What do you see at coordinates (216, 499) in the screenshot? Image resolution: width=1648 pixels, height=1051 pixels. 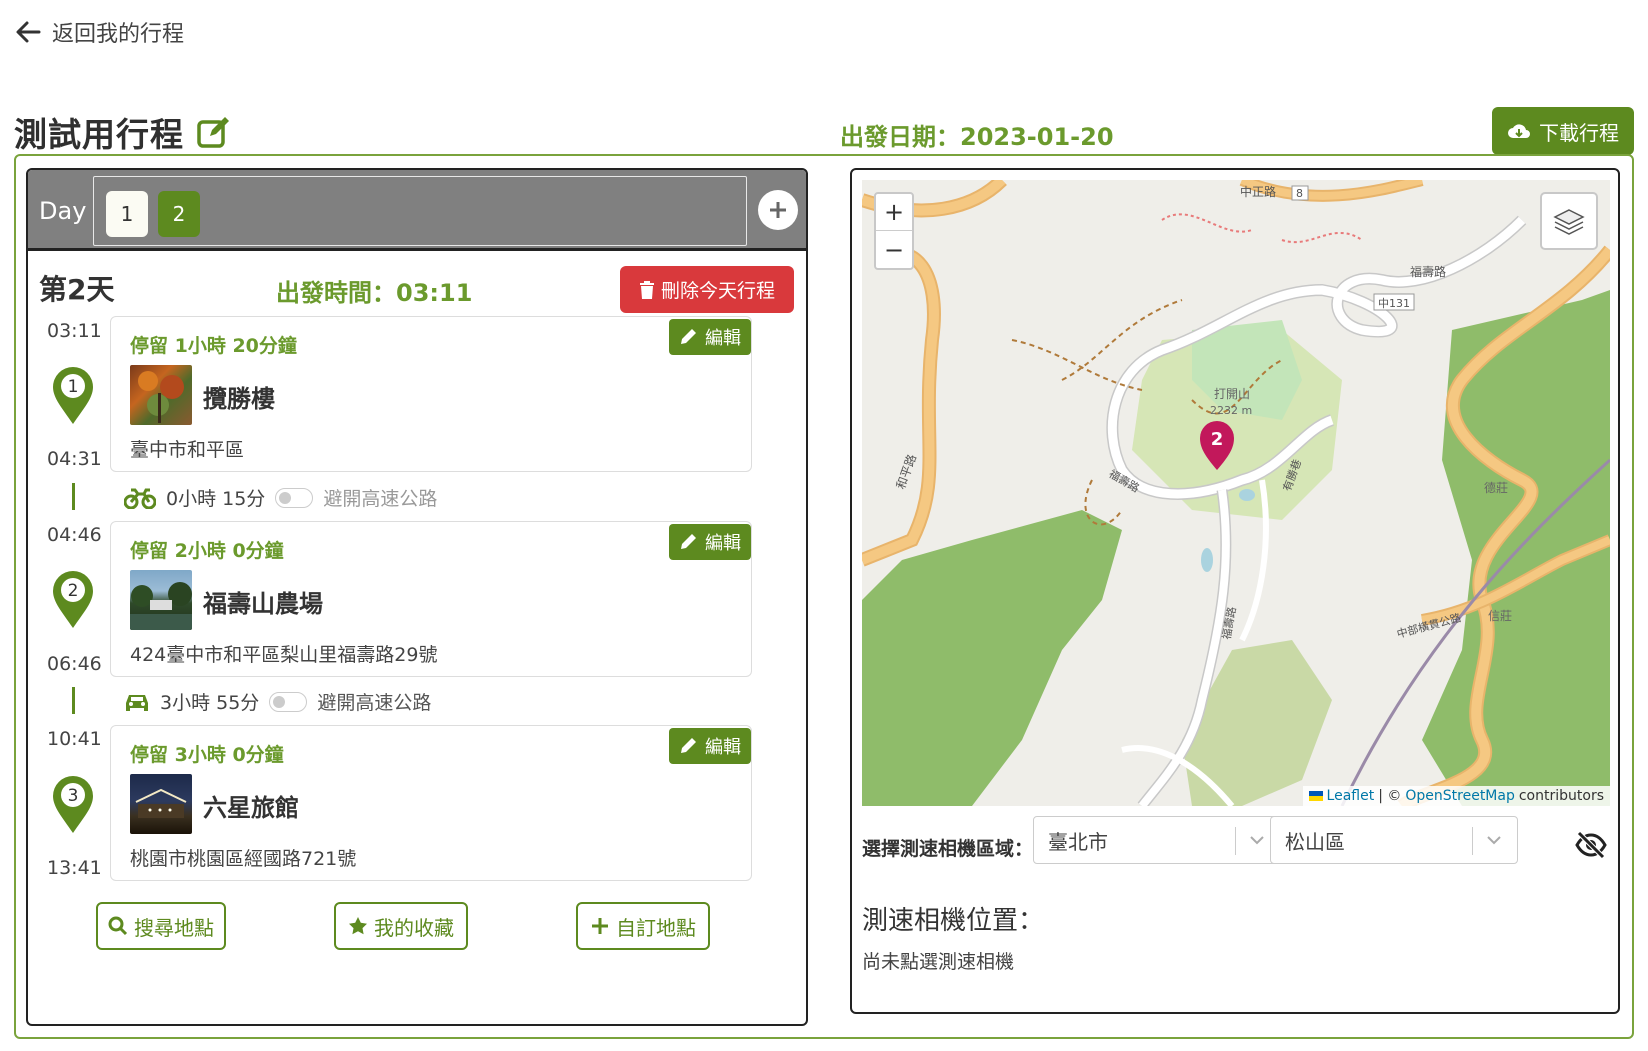 I see `travel-duration: 0小時 15分` at bounding box center [216, 499].